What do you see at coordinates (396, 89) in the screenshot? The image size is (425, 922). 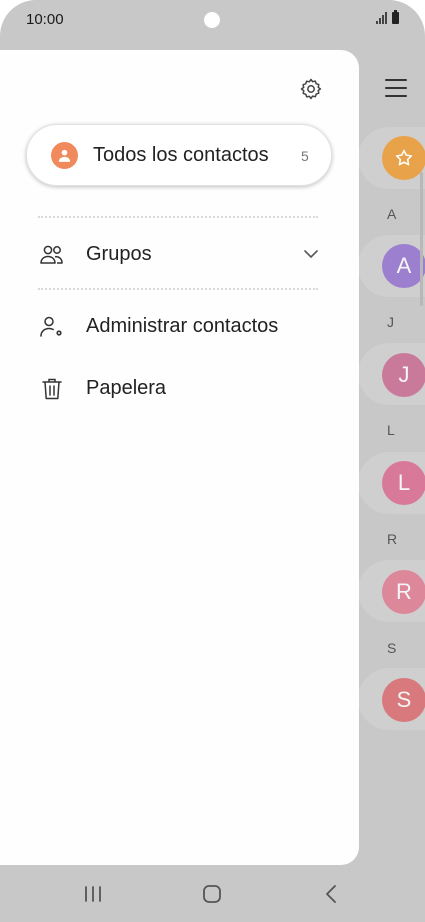 I see `hamburger-icon` at bounding box center [396, 89].